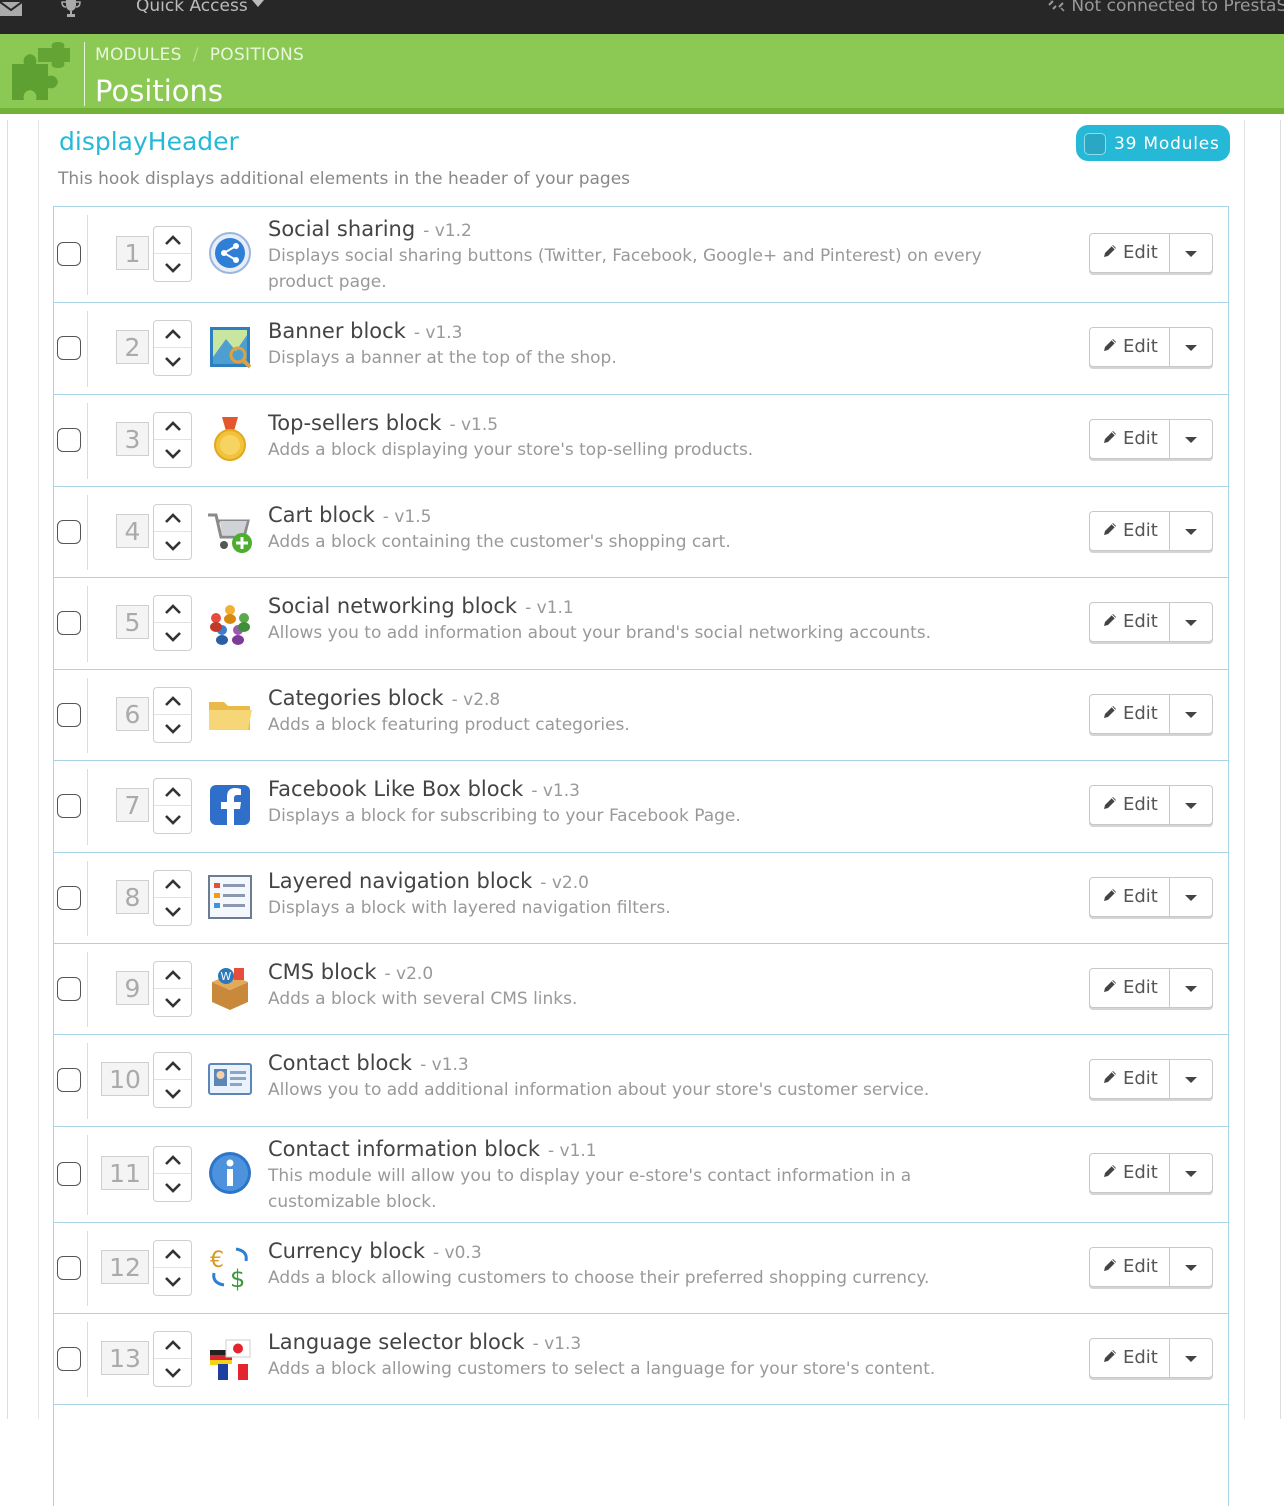 This screenshot has height=1506, width=1284. What do you see at coordinates (132, 897) in the screenshot?
I see `position-number: 8` at bounding box center [132, 897].